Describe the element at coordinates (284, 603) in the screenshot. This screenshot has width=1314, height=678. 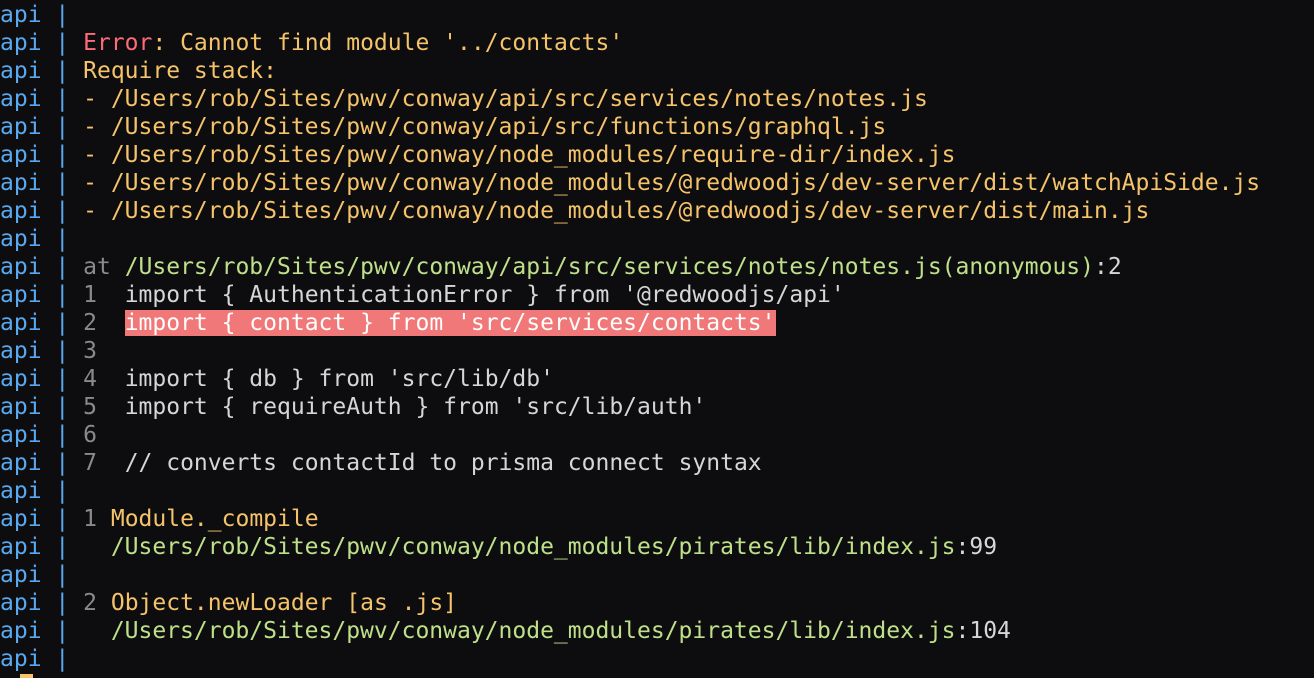
I see `frame-function-name: Object.newLoader [as .js]` at that location.